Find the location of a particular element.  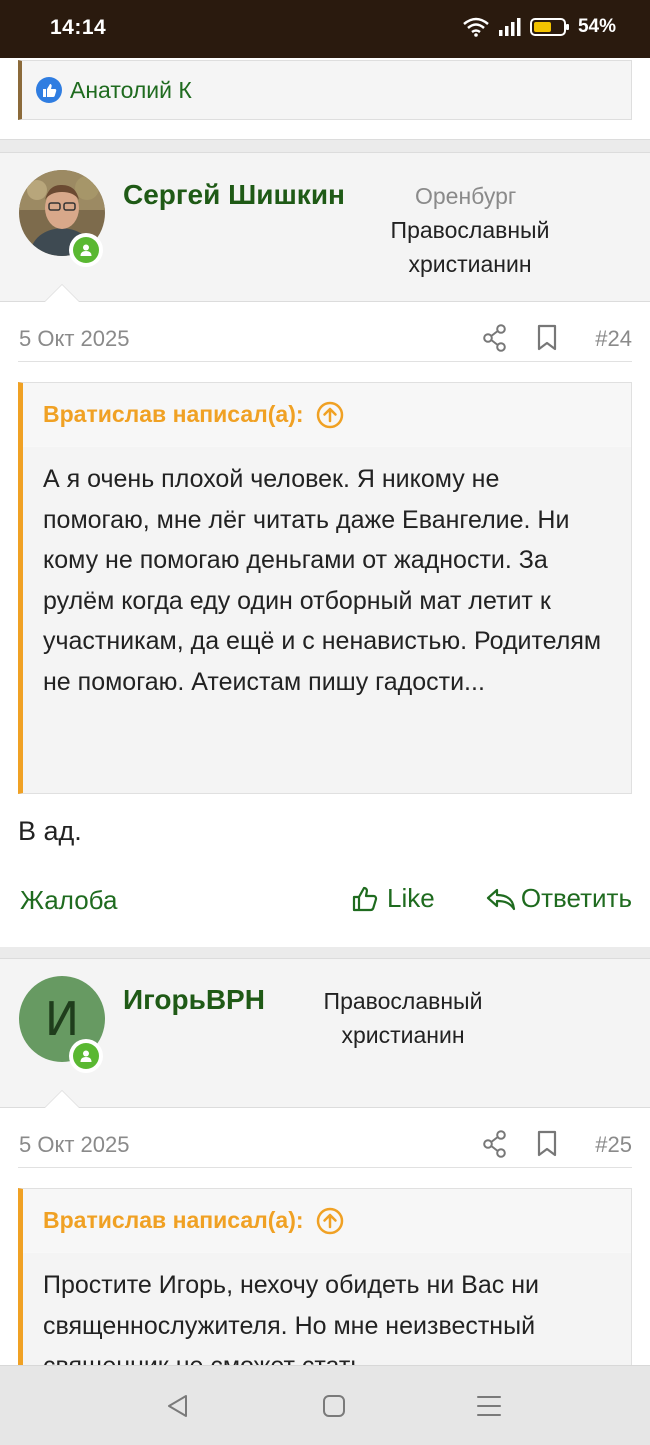

post-meta: 5 Окт 2025 #24 is located at coordinates (325, 332).